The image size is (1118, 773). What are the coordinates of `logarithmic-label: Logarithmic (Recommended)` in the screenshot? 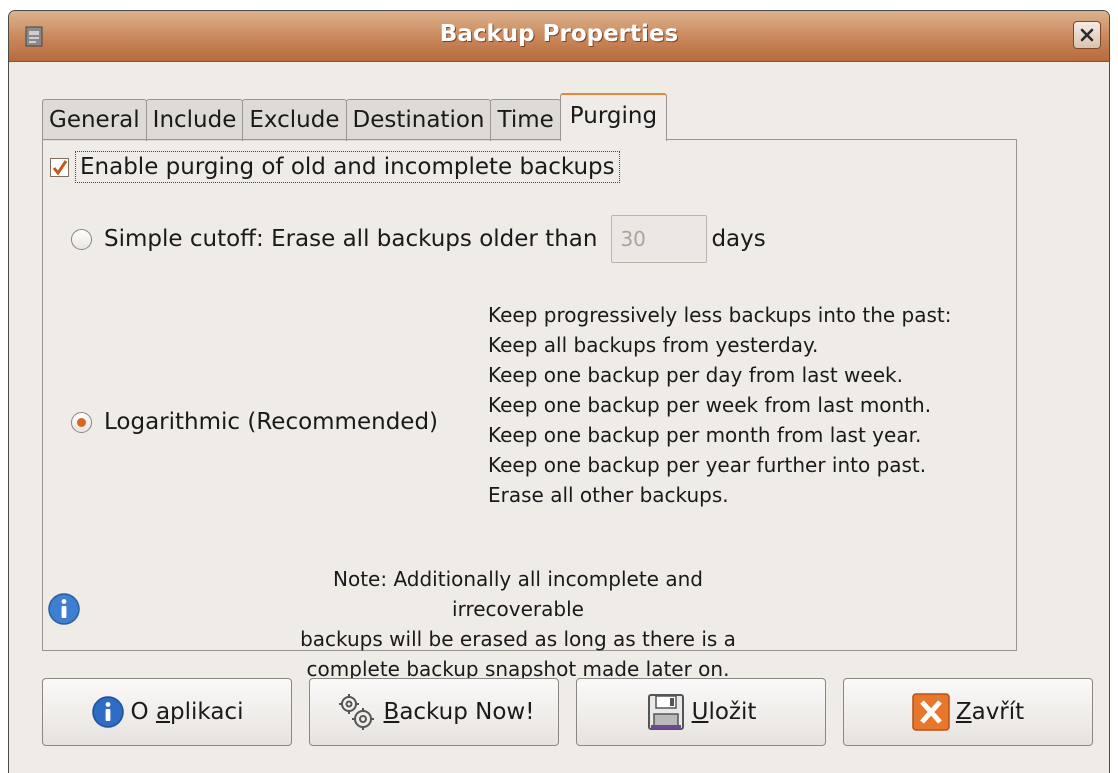 It's located at (271, 422).